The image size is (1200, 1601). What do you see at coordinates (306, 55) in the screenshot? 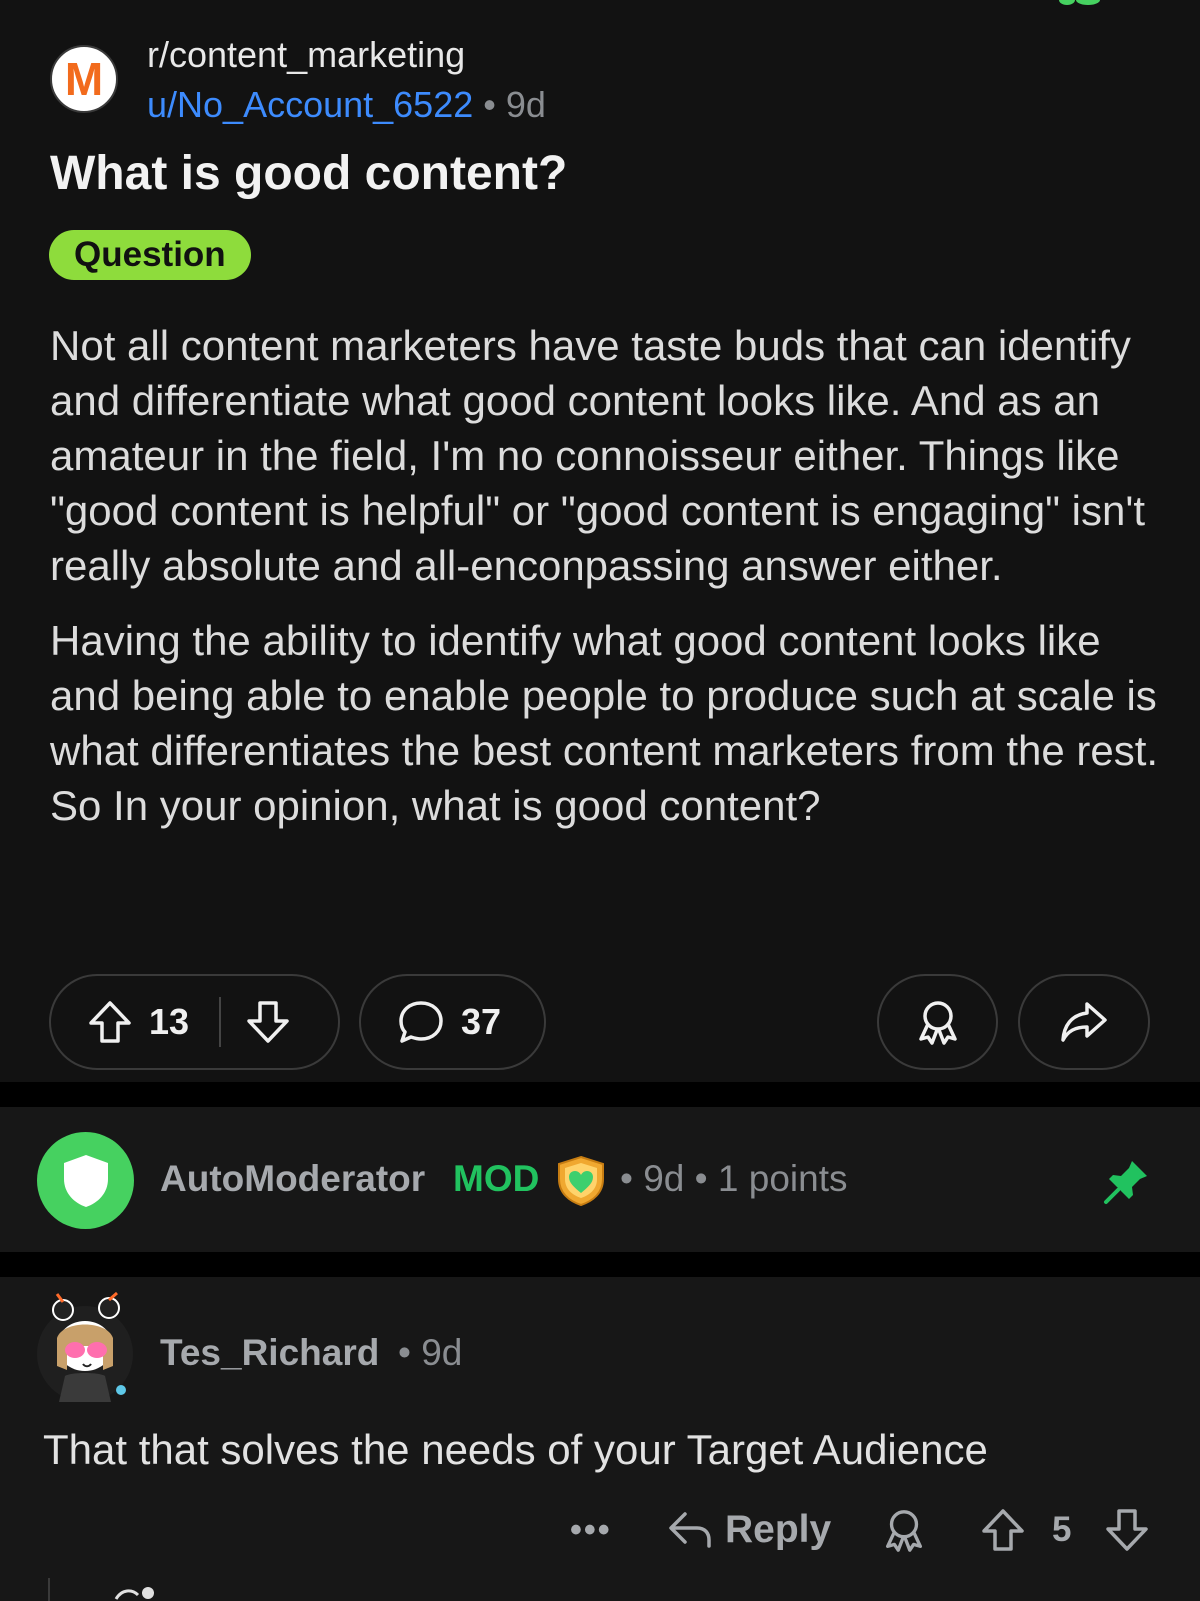
I see `subreddit-name: r/content_marketing` at bounding box center [306, 55].